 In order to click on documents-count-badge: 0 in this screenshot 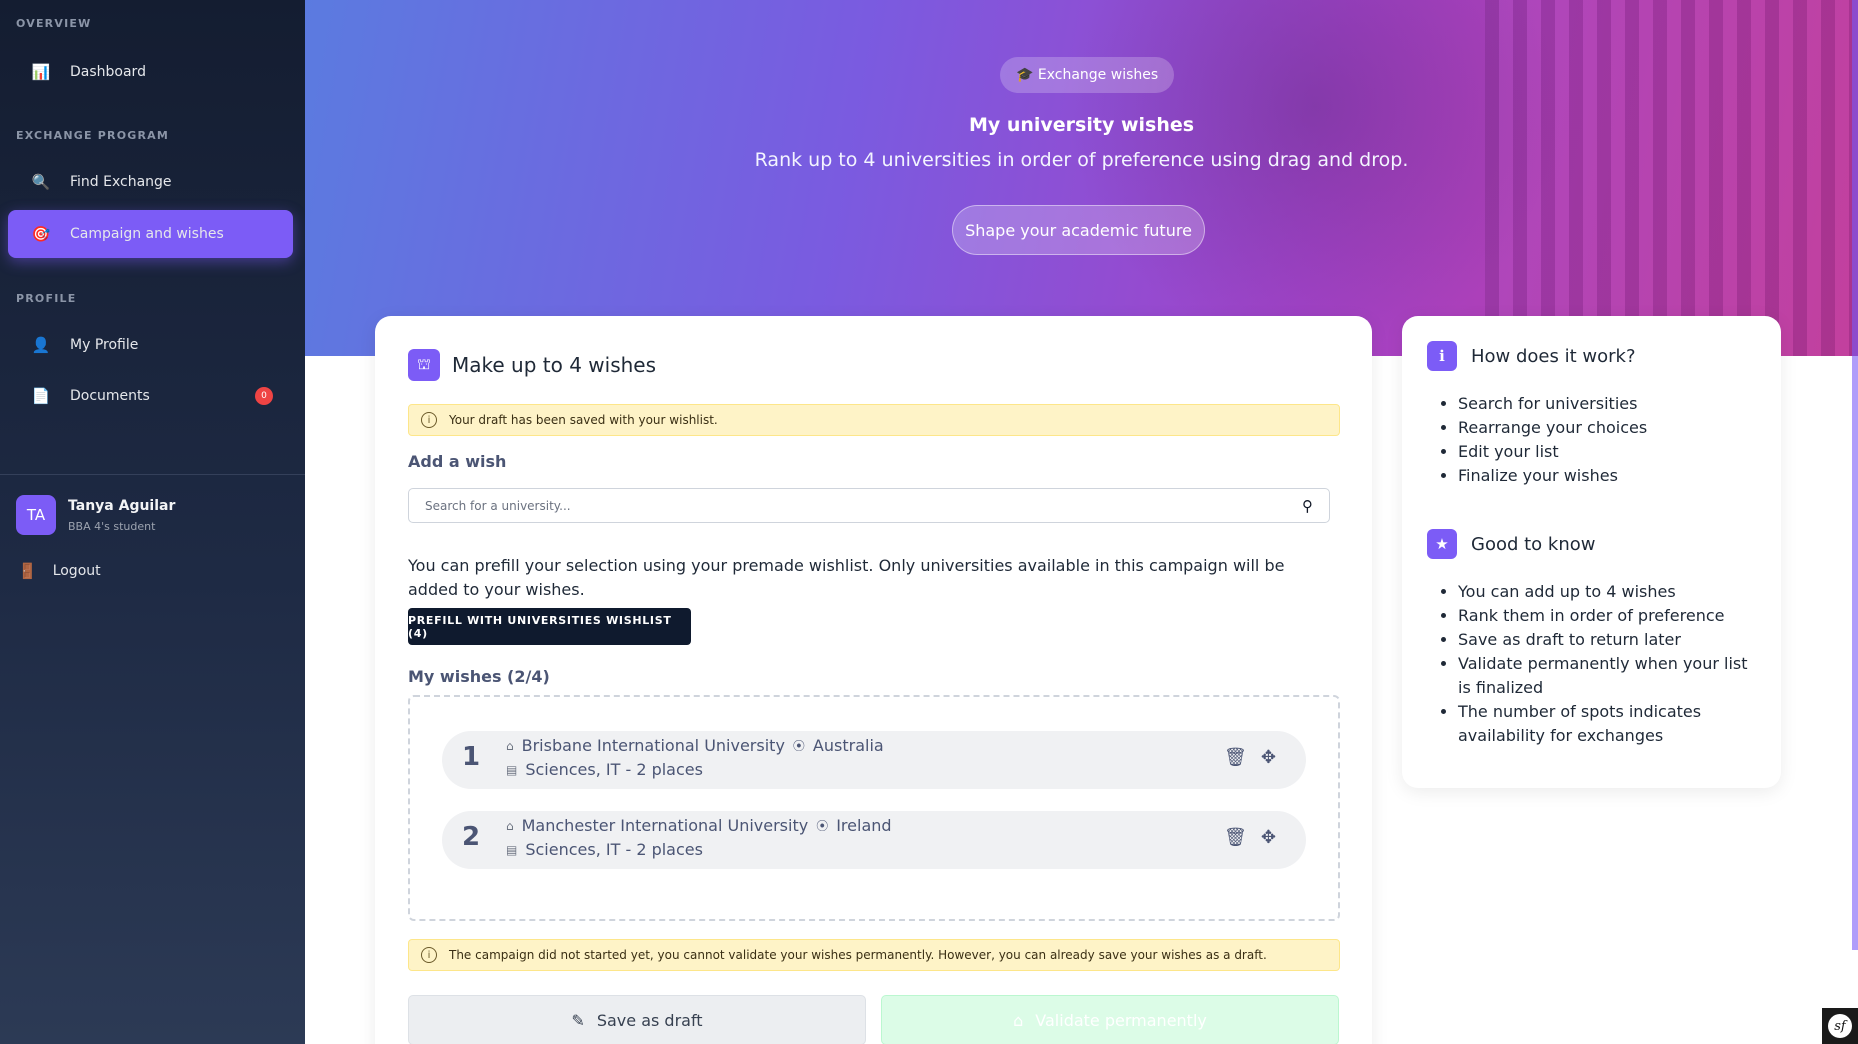, I will do `click(264, 396)`.